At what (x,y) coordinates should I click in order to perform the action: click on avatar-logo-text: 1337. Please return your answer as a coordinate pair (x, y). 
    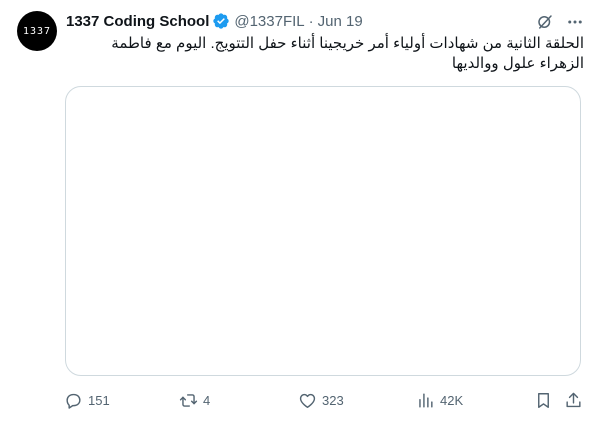
    Looking at the image, I should click on (37, 31).